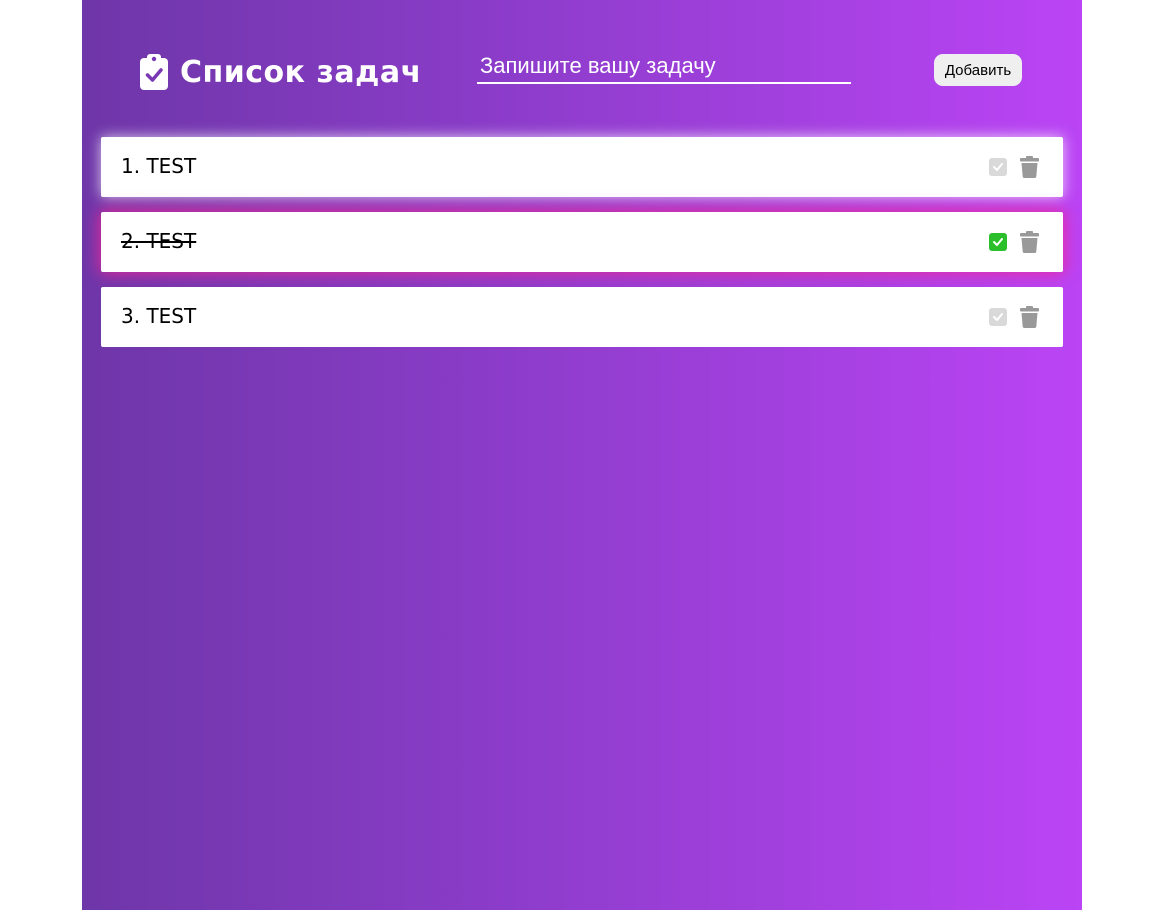 This screenshot has width=1160, height=910. I want to click on title-block: Список задач, so click(281, 72).